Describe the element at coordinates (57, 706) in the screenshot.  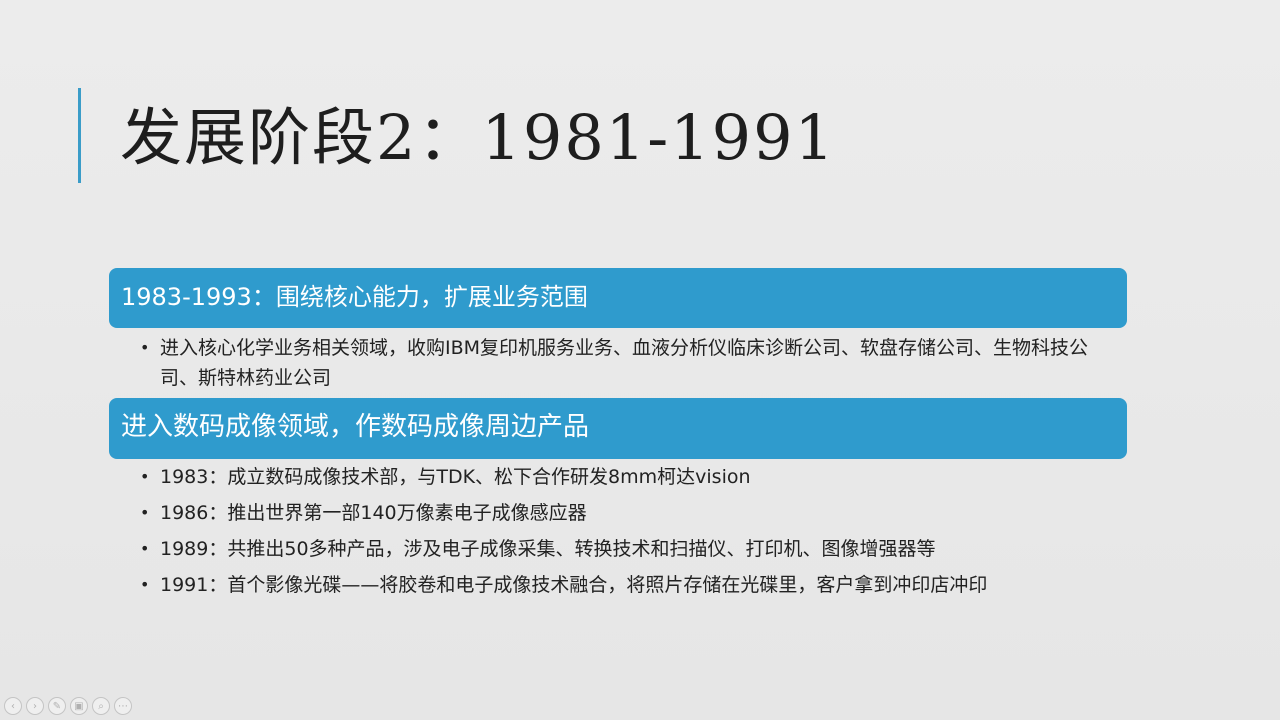
I see `pen-tool-button: ✎` at that location.